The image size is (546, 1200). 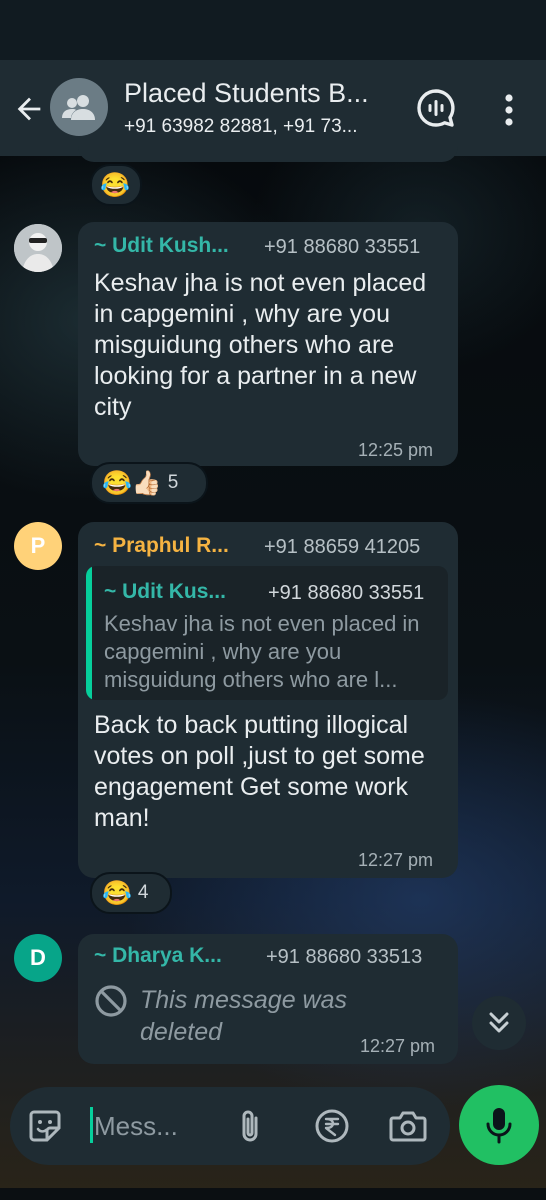 What do you see at coordinates (396, 450) in the screenshot?
I see `message-time: 12:25 pm` at bounding box center [396, 450].